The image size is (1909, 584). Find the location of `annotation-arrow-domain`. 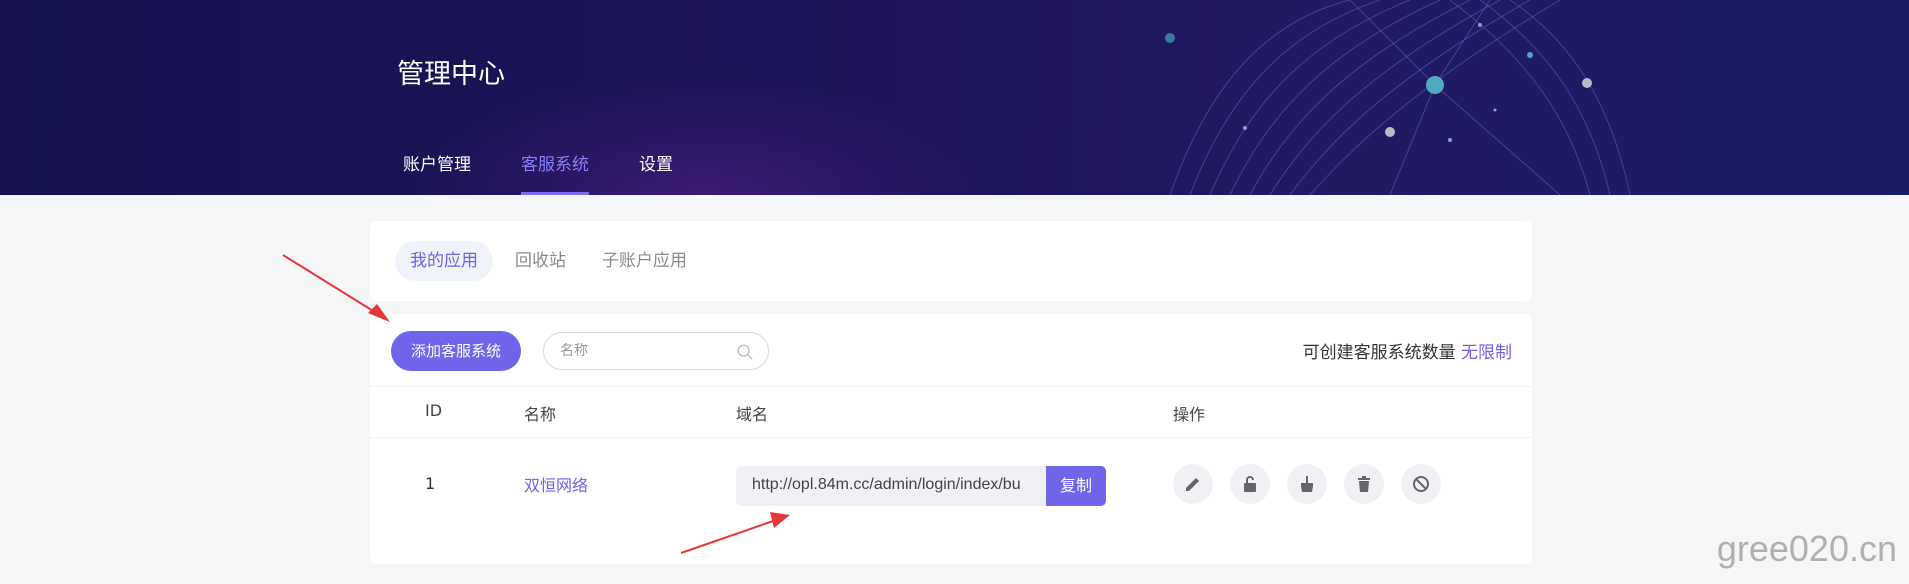

annotation-arrow-domain is located at coordinates (735, 533).